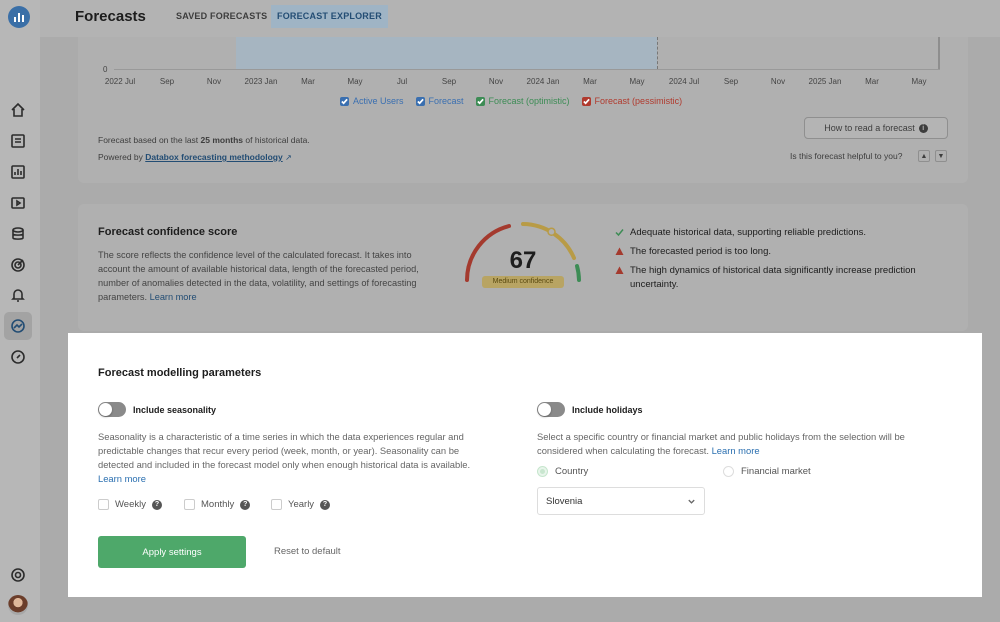 This screenshot has width=1000, height=622. I want to click on support-icon, so click(18, 575).